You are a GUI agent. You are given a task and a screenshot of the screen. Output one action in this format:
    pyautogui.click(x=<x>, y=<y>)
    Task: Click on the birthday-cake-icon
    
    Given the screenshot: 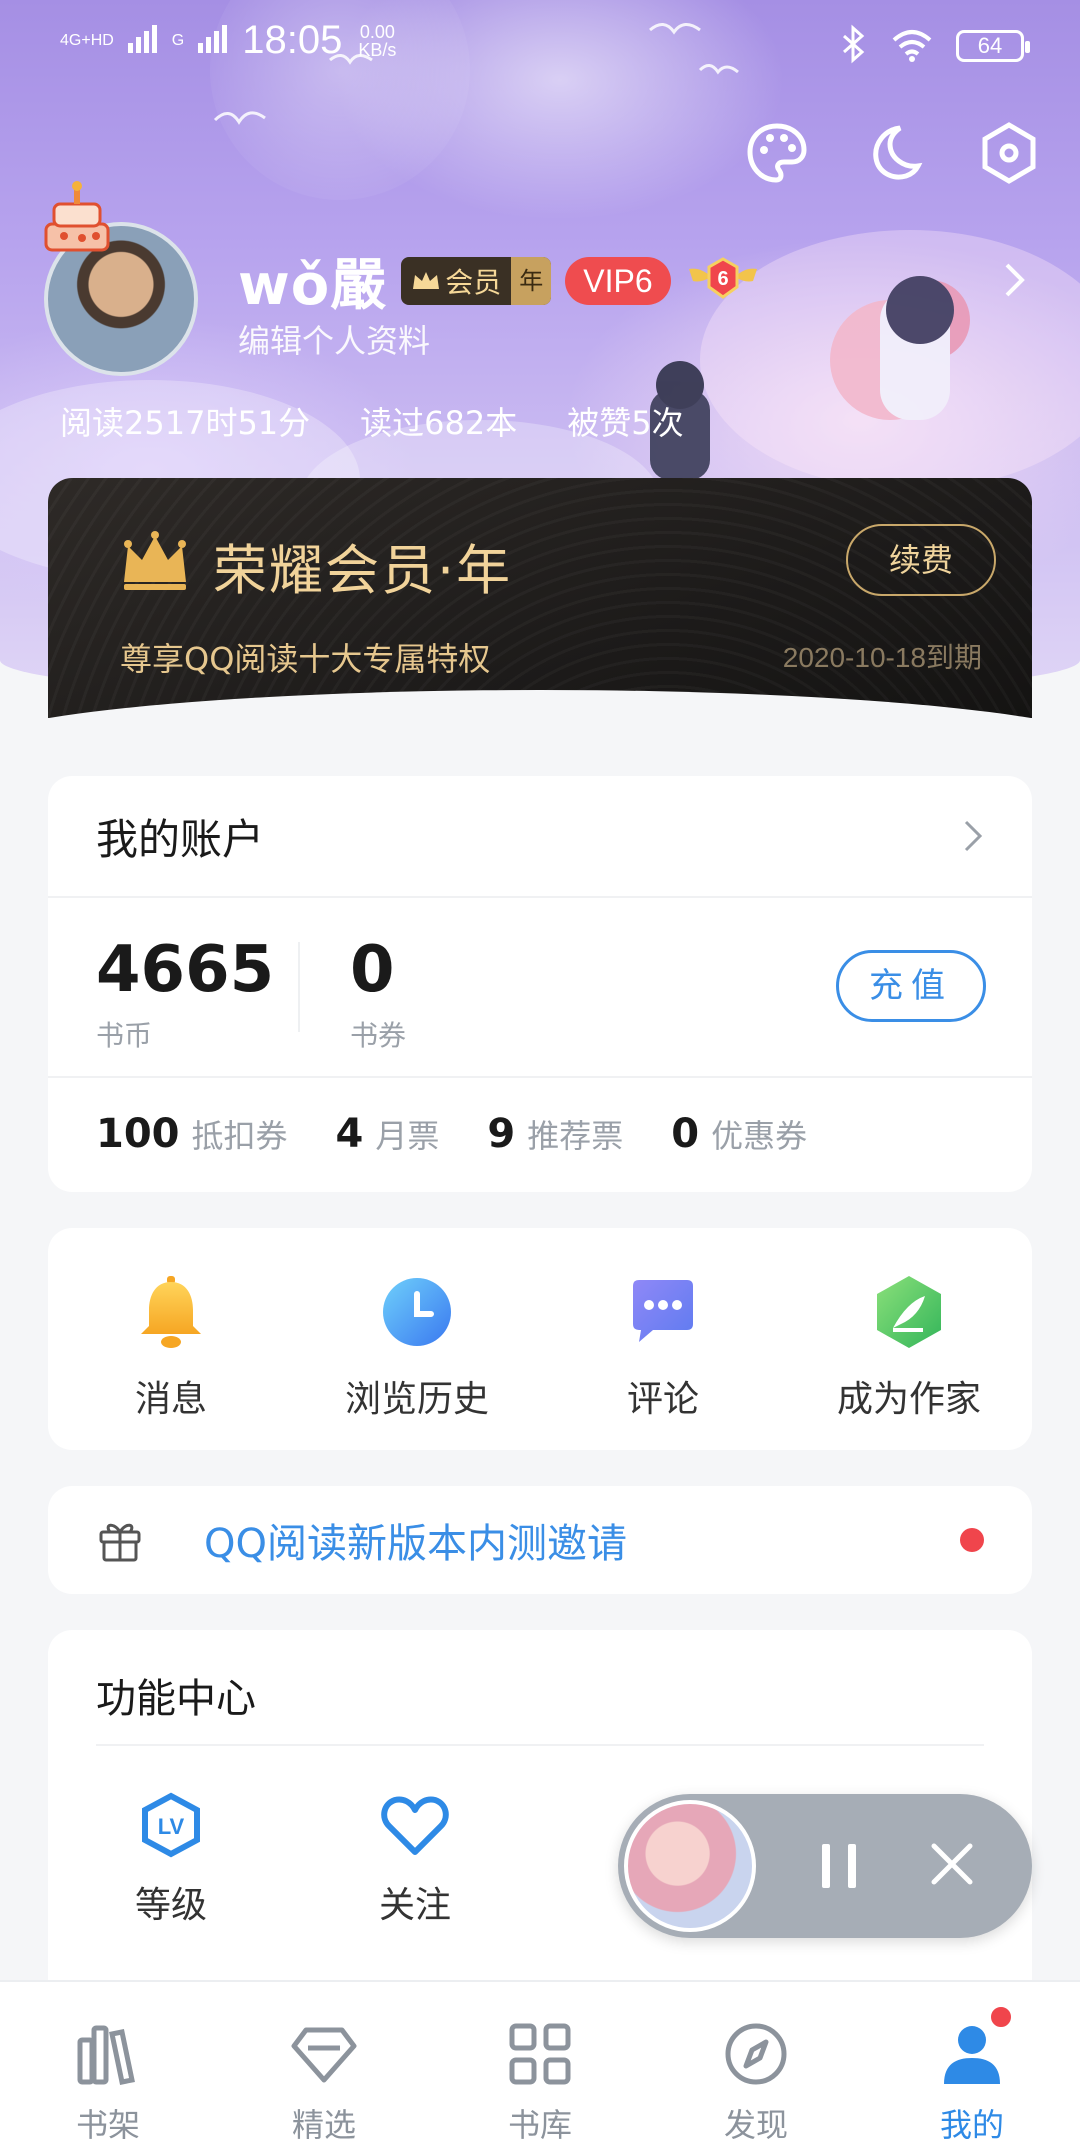 What is the action you would take?
    pyautogui.click(x=77, y=216)
    